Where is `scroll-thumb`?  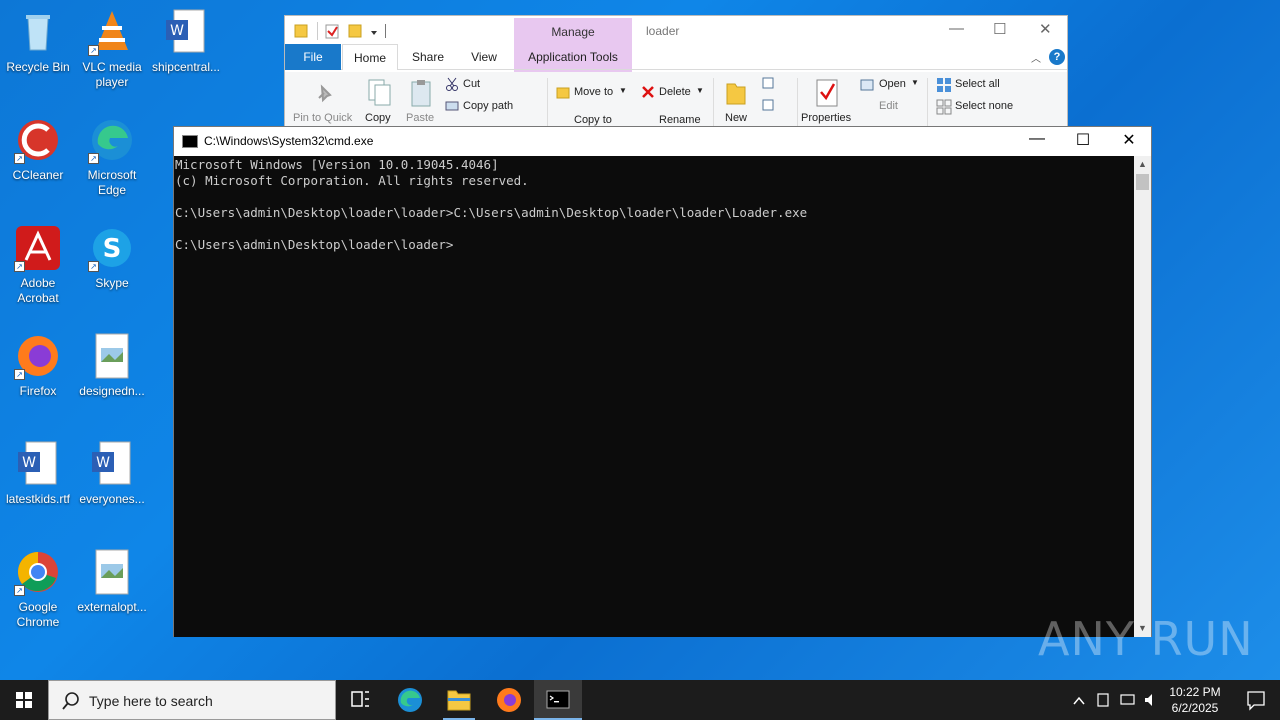 scroll-thumb is located at coordinates (1142, 182).